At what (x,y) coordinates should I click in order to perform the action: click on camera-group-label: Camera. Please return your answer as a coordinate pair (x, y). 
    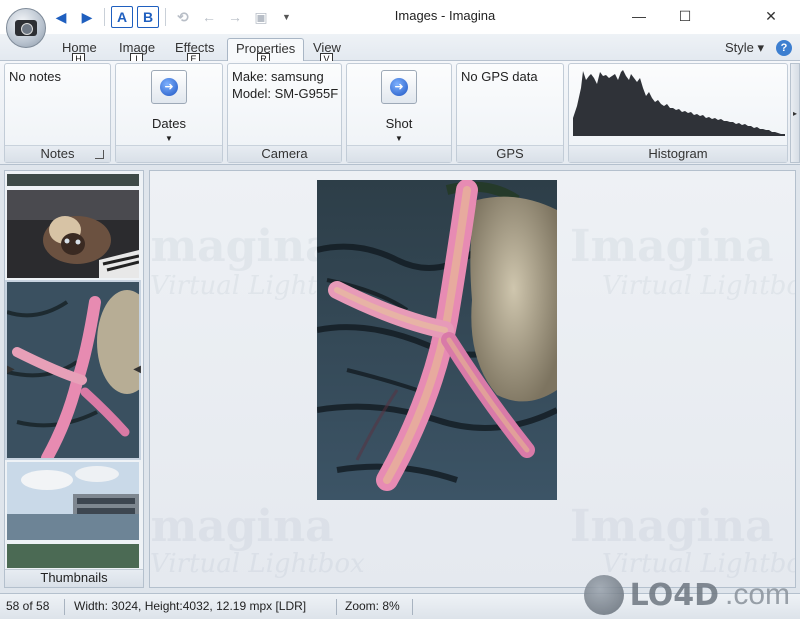
    Looking at the image, I should click on (284, 153).